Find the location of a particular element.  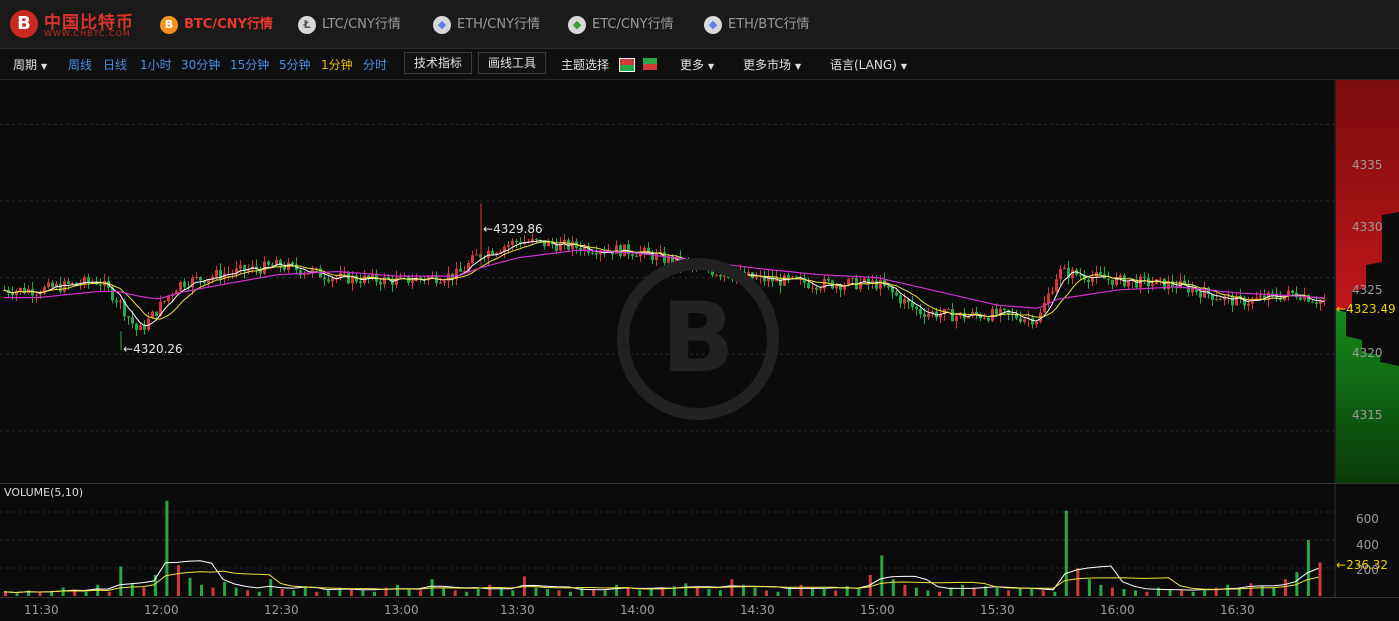

theme-dark-swatch is located at coordinates (627, 65).